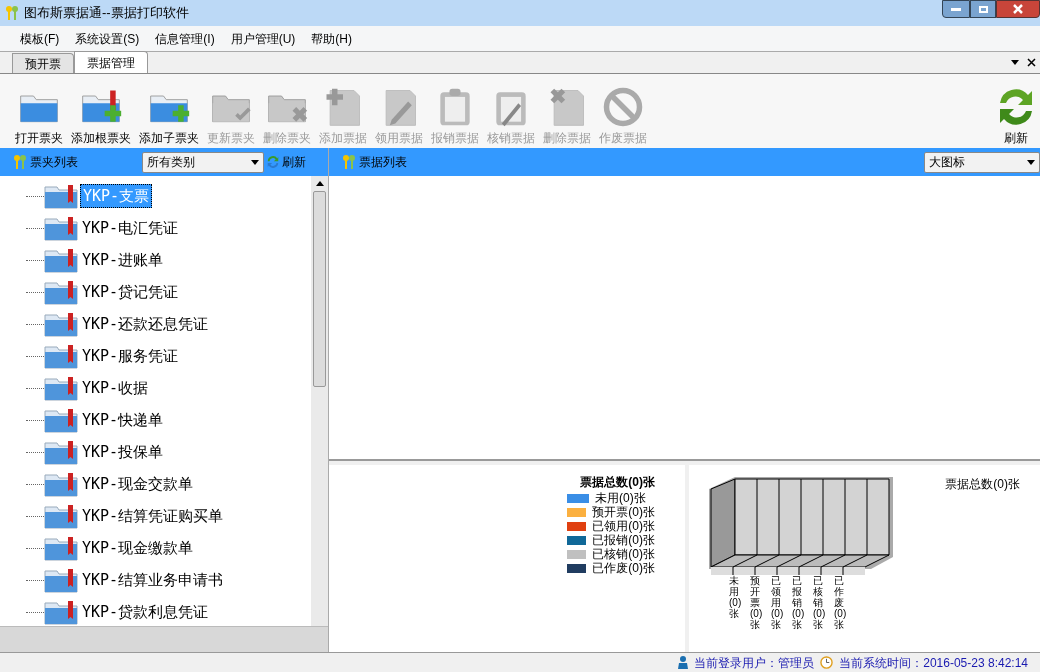 Image resolution: width=1040 pixels, height=672 pixels. Describe the element at coordinates (982, 162) in the screenshot. I see `view-dropdown: 大图标` at that location.